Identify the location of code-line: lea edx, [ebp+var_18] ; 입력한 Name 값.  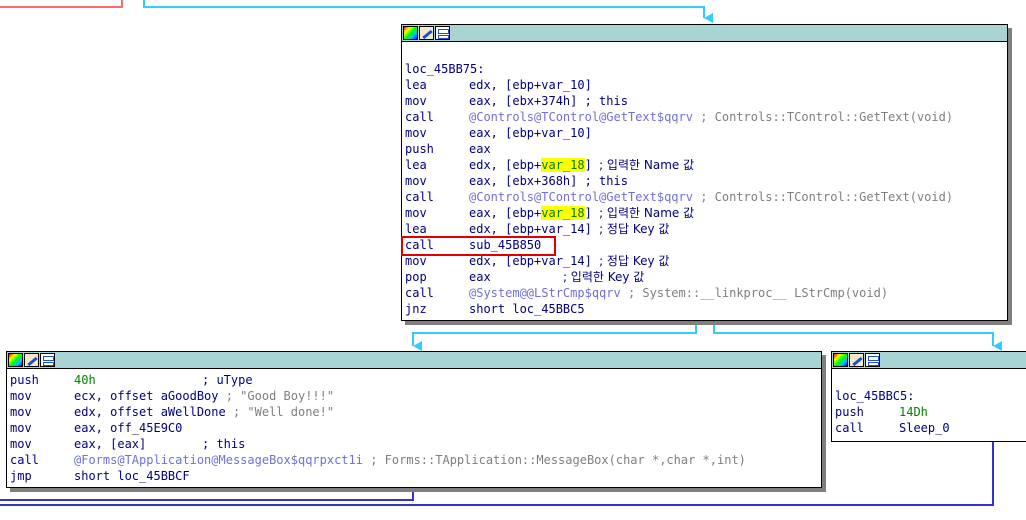
(705, 165).